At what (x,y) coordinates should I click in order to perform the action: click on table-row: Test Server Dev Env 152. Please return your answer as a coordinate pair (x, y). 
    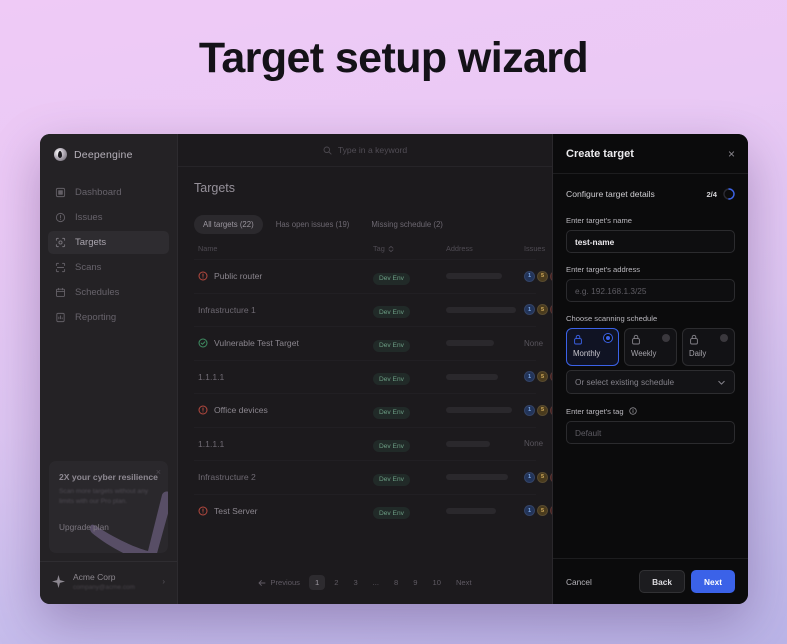
    Looking at the image, I should click on (373, 510).